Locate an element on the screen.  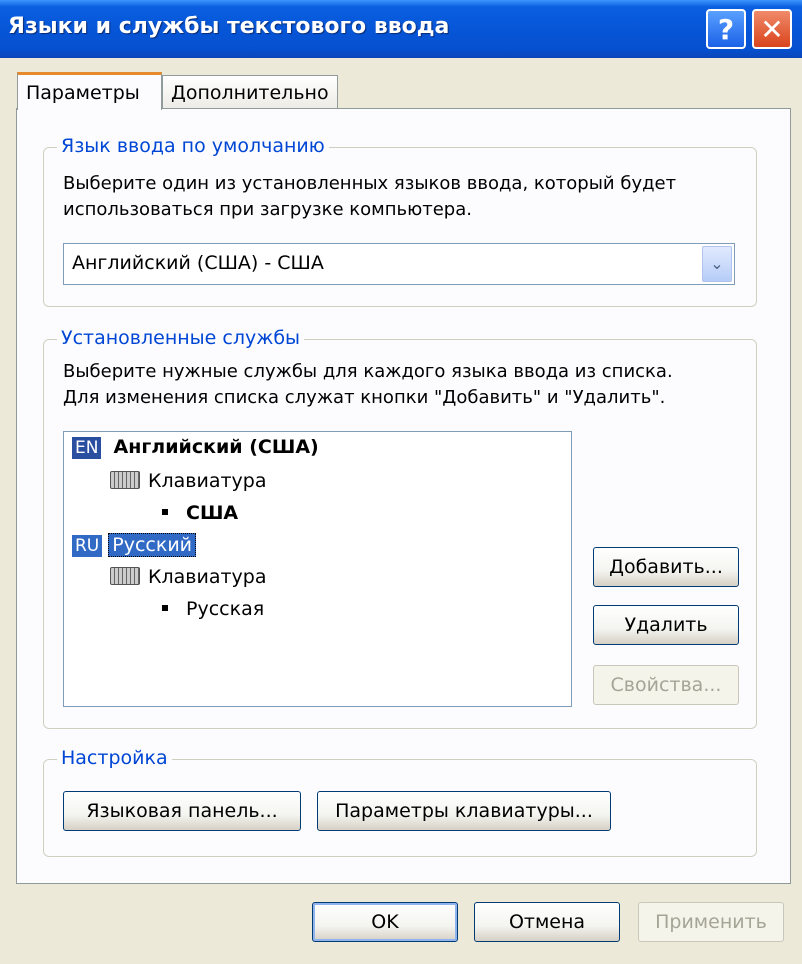
tree-item-english-keyboard: Клавиатура is located at coordinates (188, 481).